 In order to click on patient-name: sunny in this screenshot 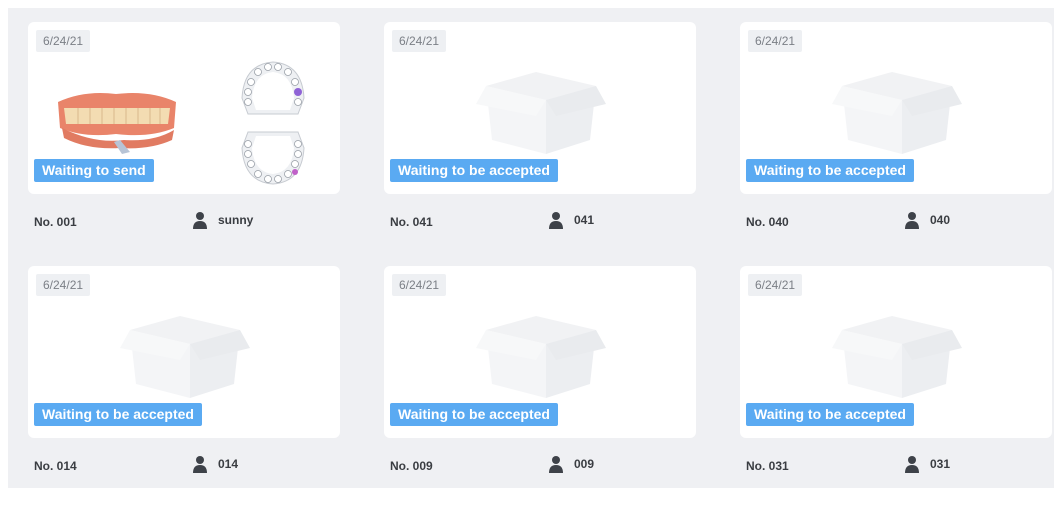, I will do `click(236, 220)`.